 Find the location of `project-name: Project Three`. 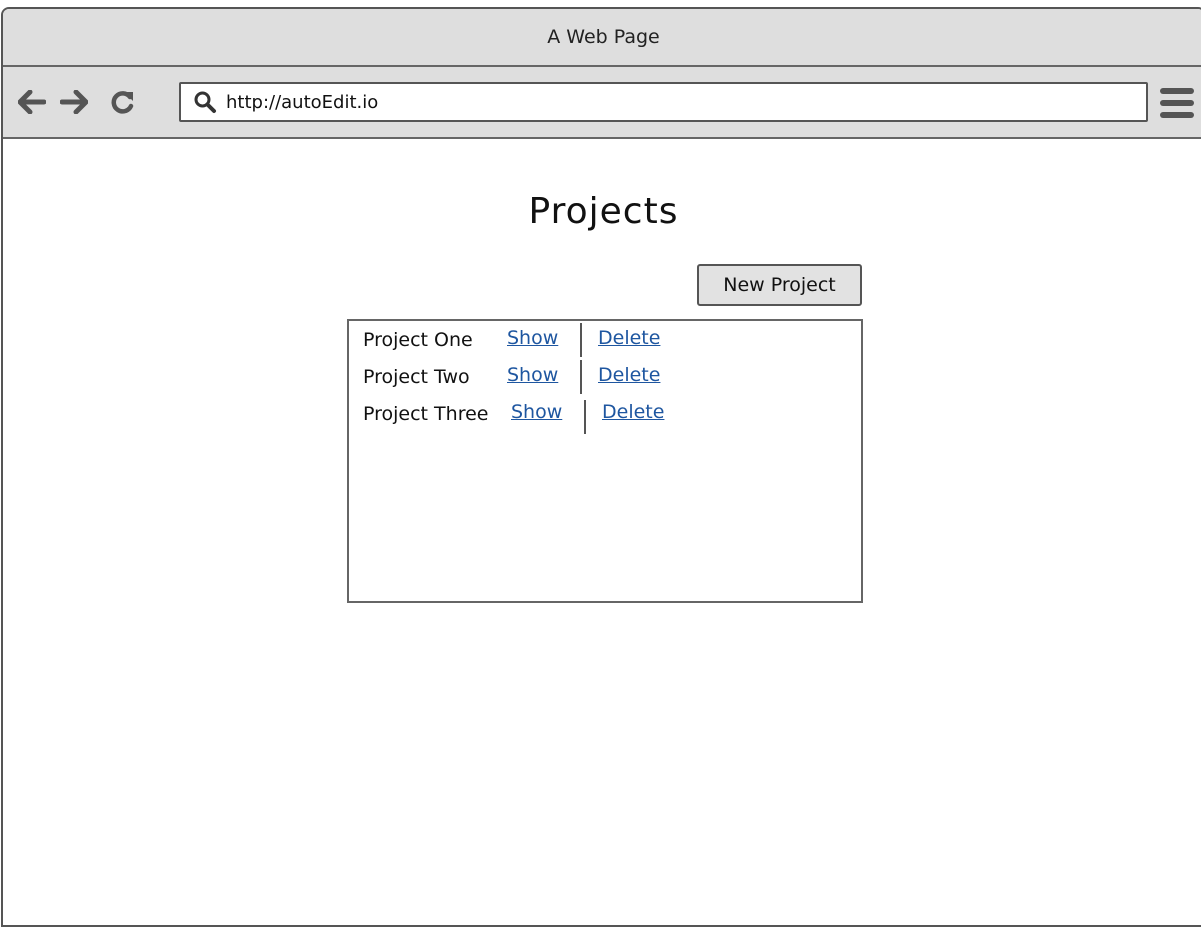

project-name: Project Three is located at coordinates (426, 414).